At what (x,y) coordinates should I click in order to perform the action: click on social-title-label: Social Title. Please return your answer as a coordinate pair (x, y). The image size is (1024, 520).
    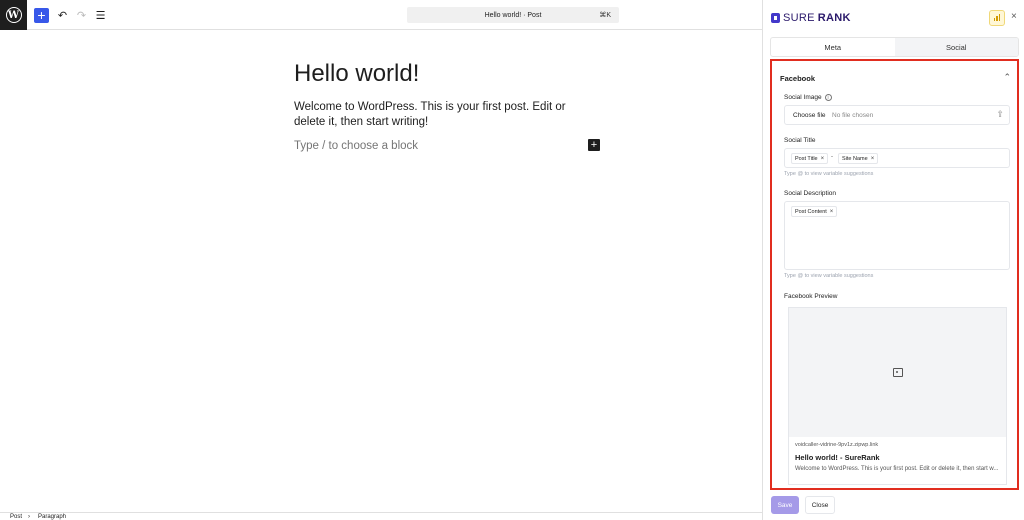
    Looking at the image, I should click on (800, 140).